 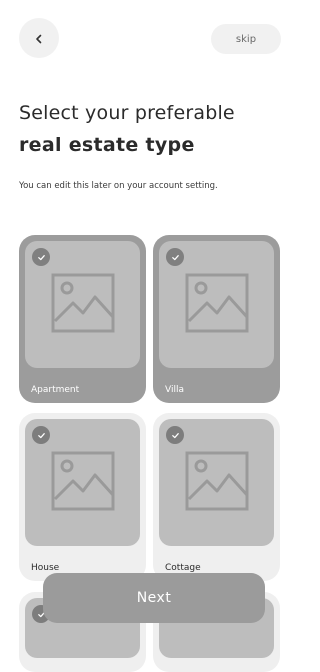 What do you see at coordinates (107, 145) in the screenshot?
I see `page-title-line2: real estate type` at bounding box center [107, 145].